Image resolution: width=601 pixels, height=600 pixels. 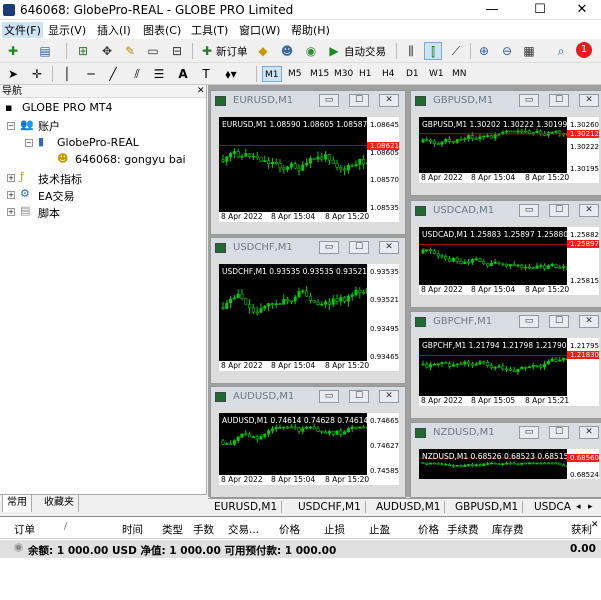 I want to click on timeframe-m5: M5, so click(x=295, y=74).